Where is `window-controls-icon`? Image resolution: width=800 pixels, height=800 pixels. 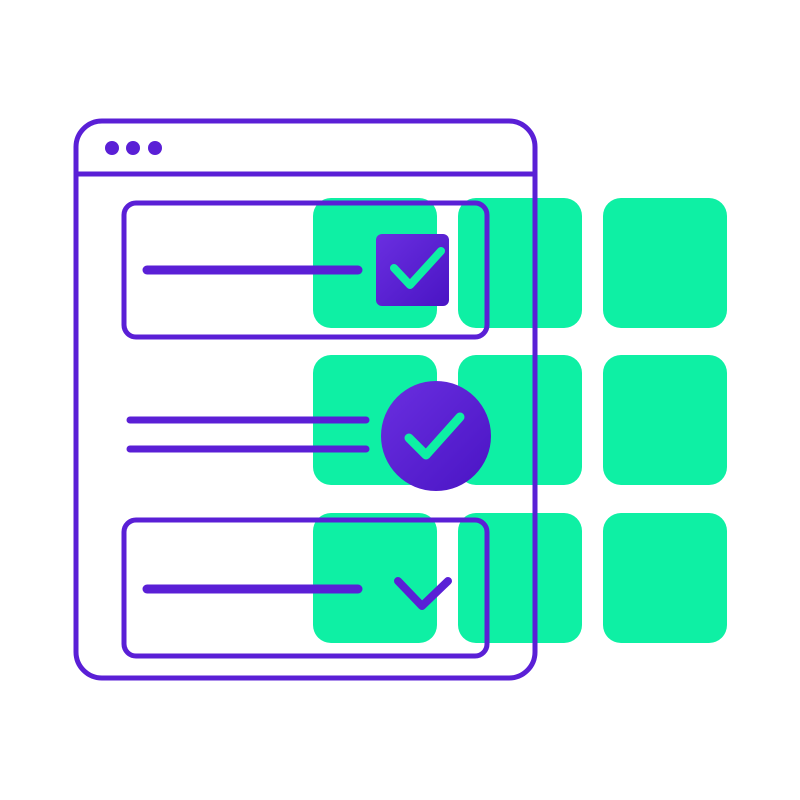 window-controls-icon is located at coordinates (133, 148).